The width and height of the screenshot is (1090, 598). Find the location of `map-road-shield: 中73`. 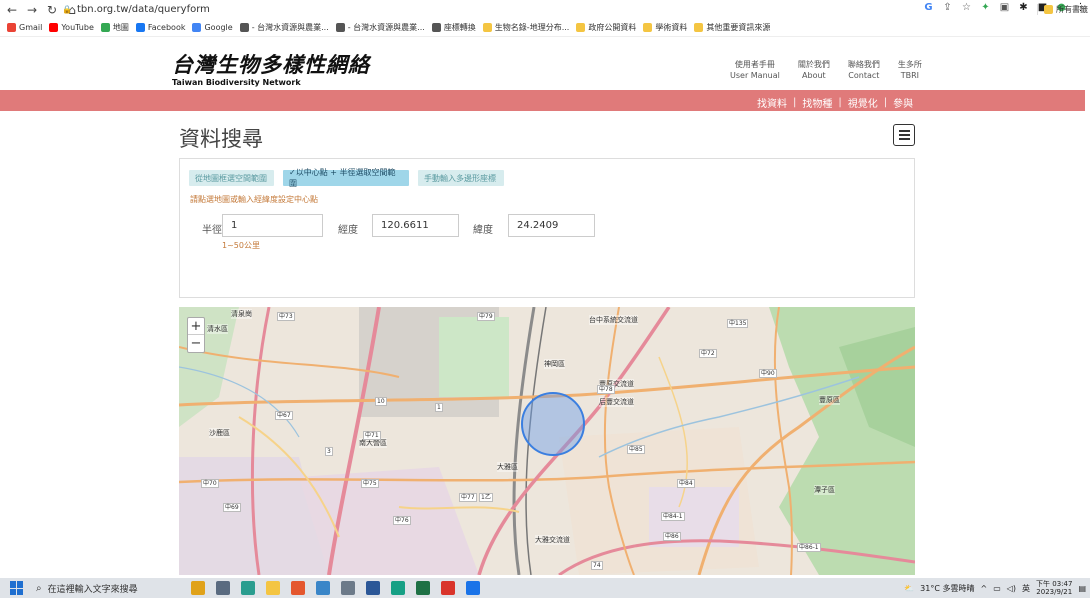

map-road-shield: 中73 is located at coordinates (286, 316).